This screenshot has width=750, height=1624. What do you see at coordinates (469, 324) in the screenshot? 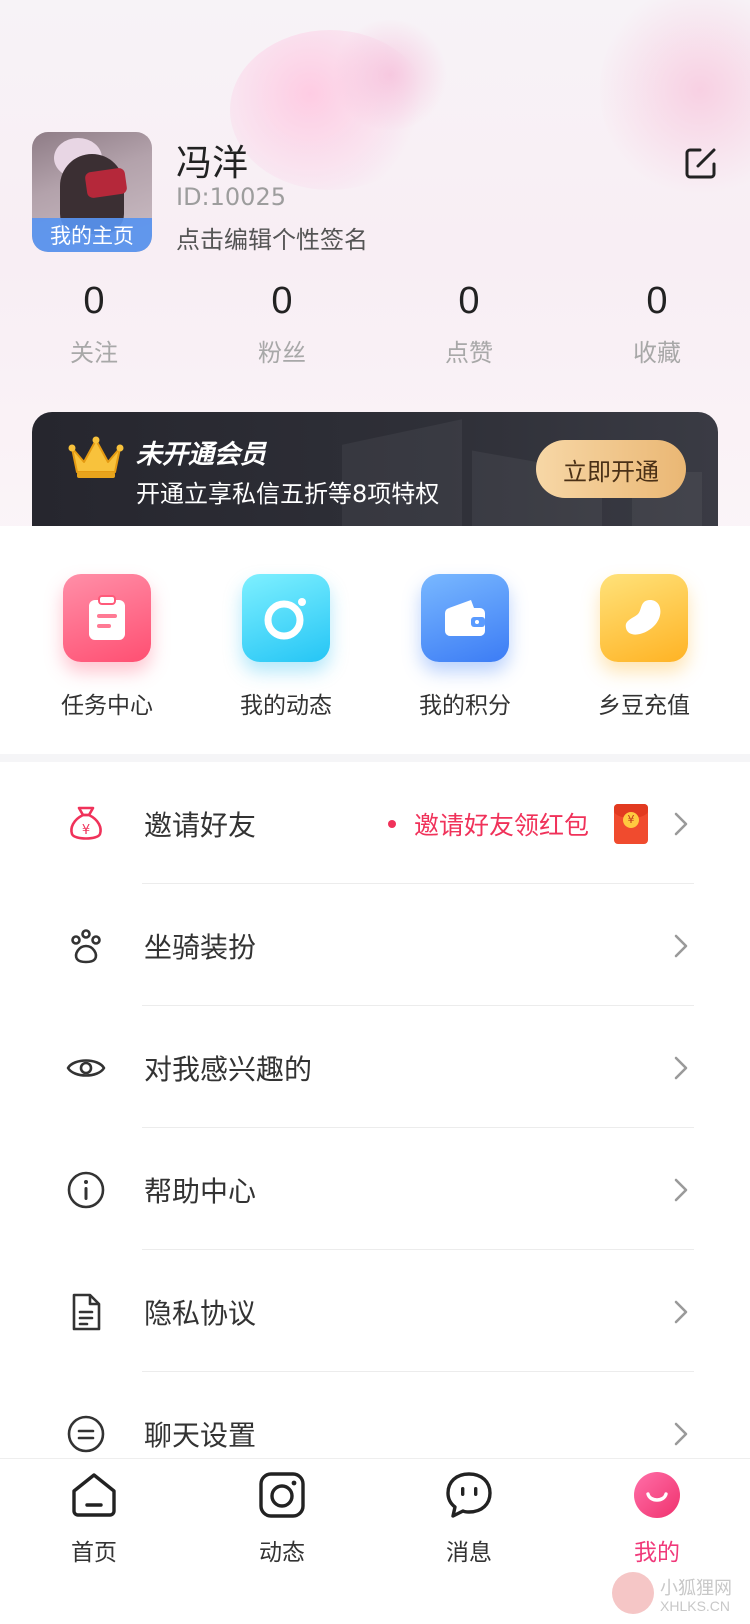
I see `stat-likes: 0 点赞` at bounding box center [469, 324].